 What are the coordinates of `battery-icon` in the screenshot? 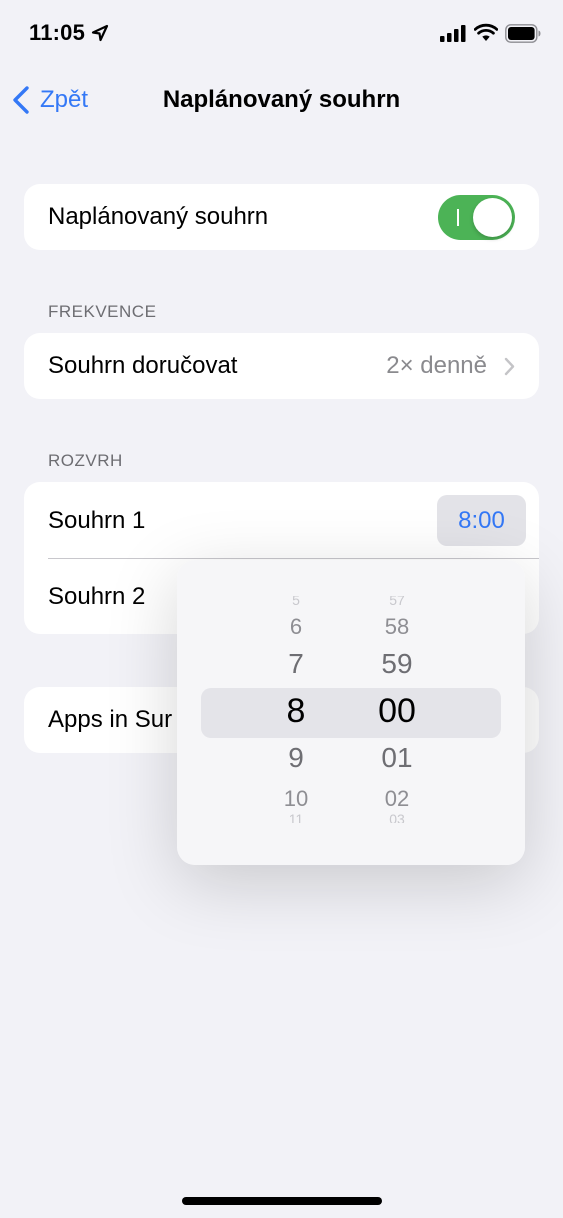 It's located at (523, 33).